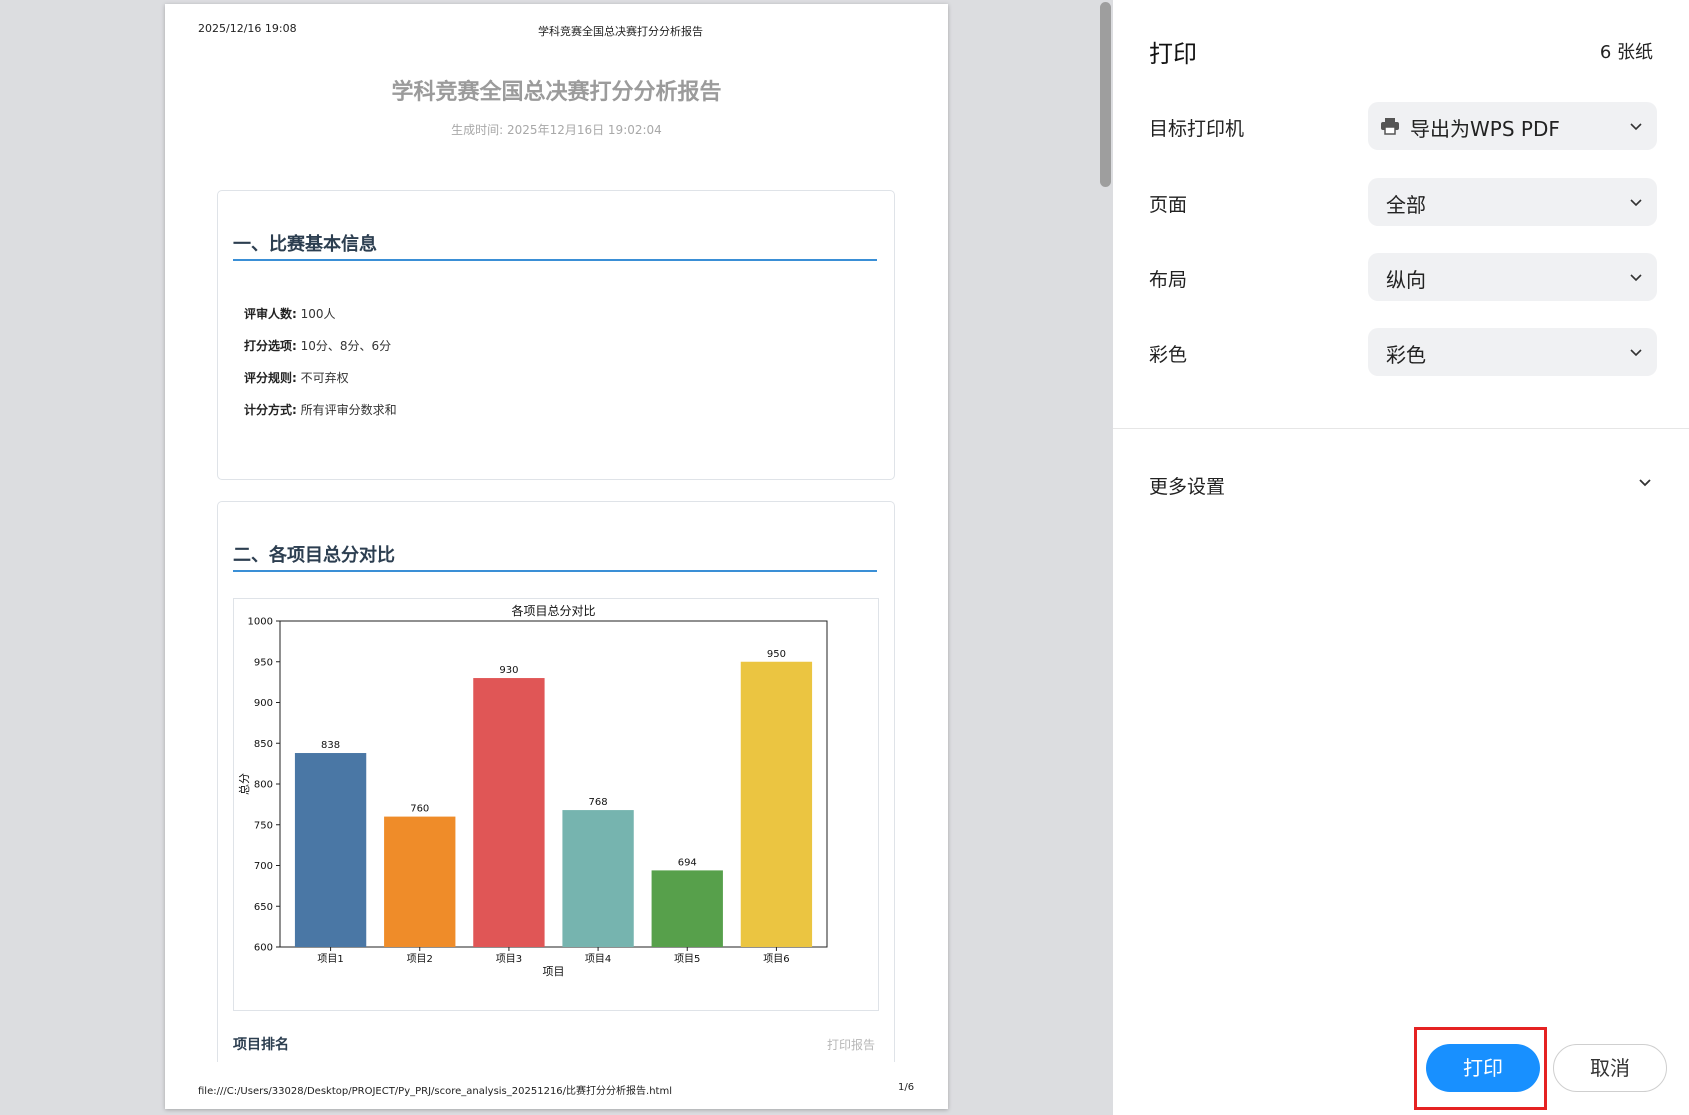 Image resolution: width=1689 pixels, height=1115 pixels. I want to click on y-tick-label: 900, so click(263, 703).